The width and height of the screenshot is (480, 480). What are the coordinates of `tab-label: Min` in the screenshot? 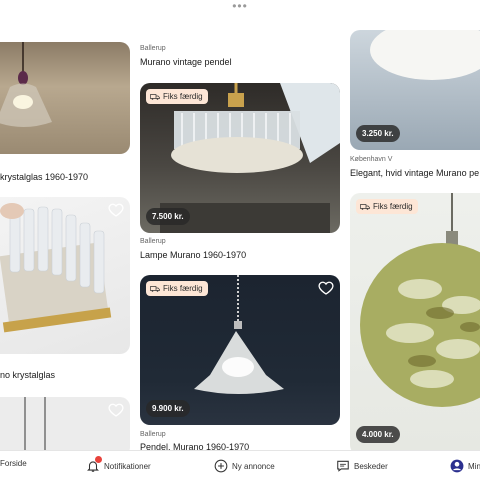 It's located at (474, 466).